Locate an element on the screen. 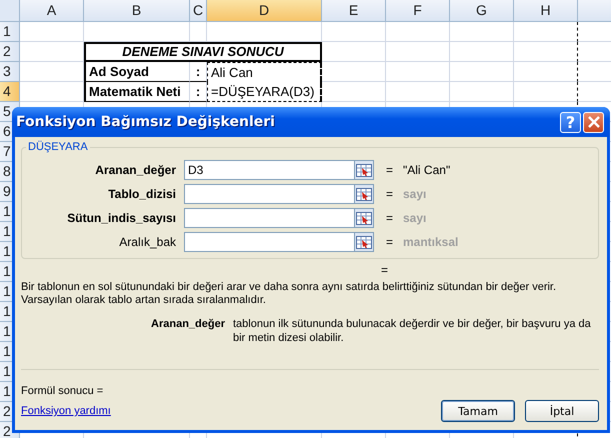 The height and width of the screenshot is (438, 611). cancel-button: İptal is located at coordinates (562, 411).